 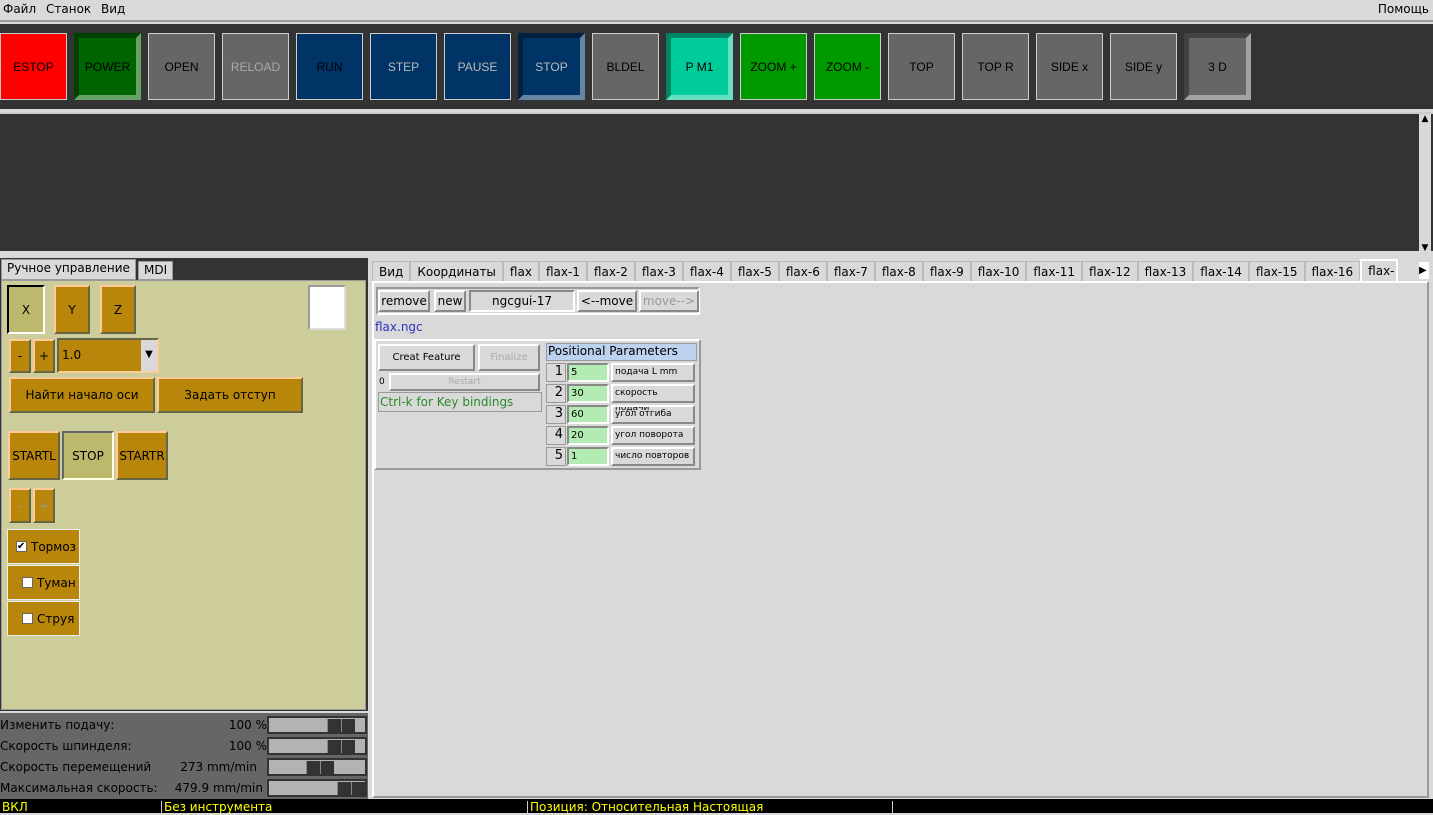 I want to click on tab-flax-12: flax-12, so click(x=1110, y=271).